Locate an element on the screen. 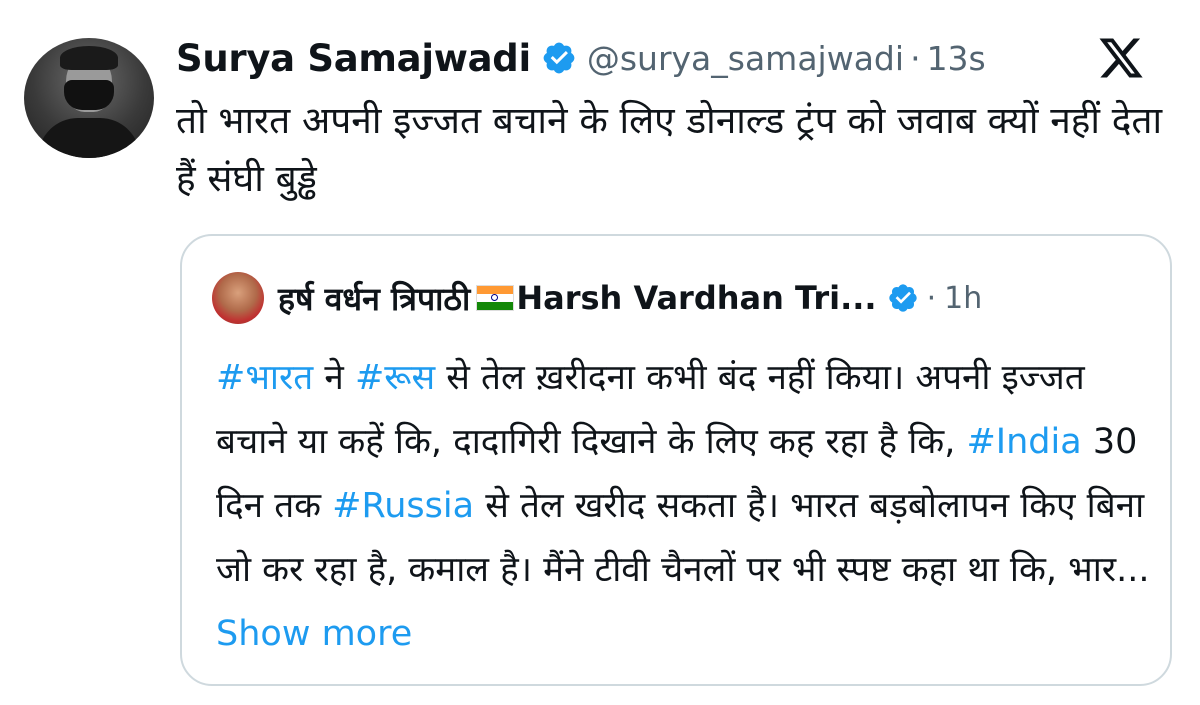  quoted-tweet-timestamp: 1h is located at coordinates (963, 298).